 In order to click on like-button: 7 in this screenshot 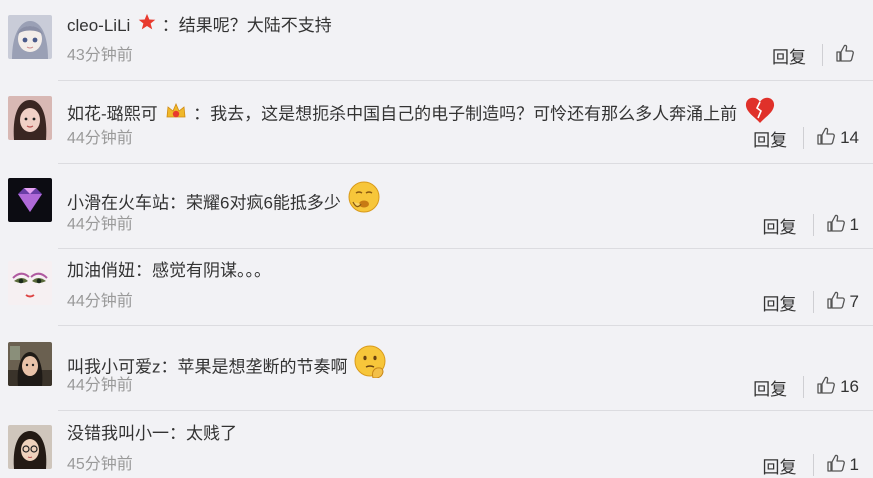, I will do `click(842, 302)`.